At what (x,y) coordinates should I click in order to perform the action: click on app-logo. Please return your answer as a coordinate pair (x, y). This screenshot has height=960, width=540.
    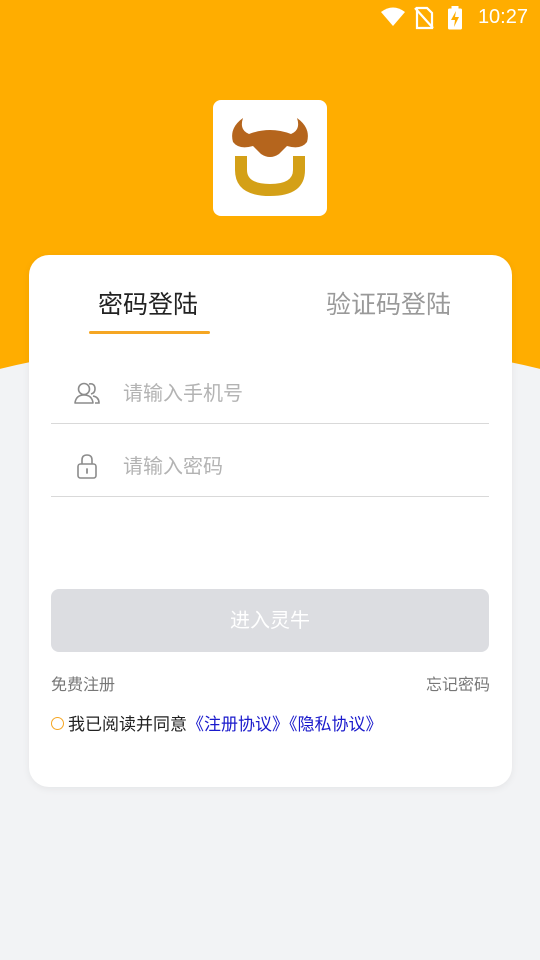
    Looking at the image, I should click on (270, 158).